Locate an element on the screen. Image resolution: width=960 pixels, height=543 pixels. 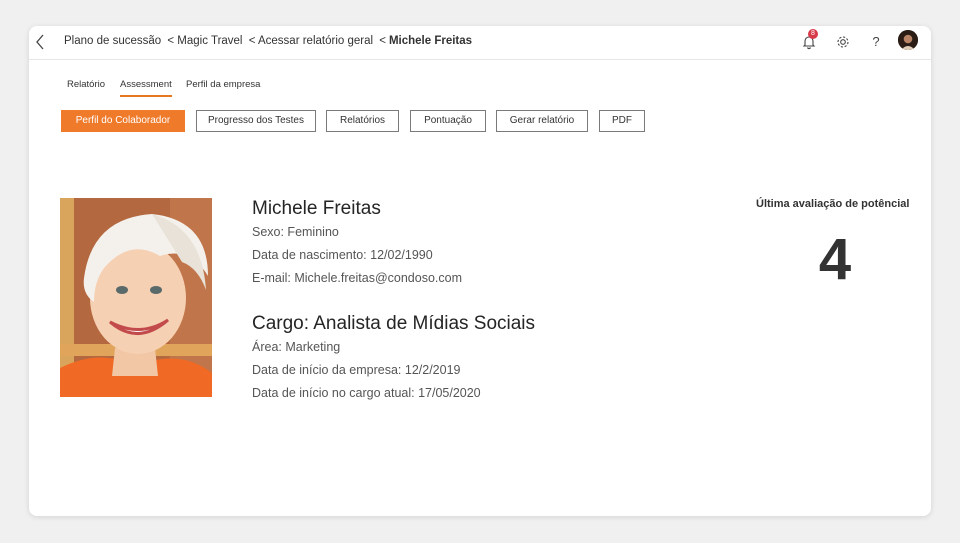
profile-cargo: Cargo: Analista de Mídias Sociais is located at coordinates (394, 323).